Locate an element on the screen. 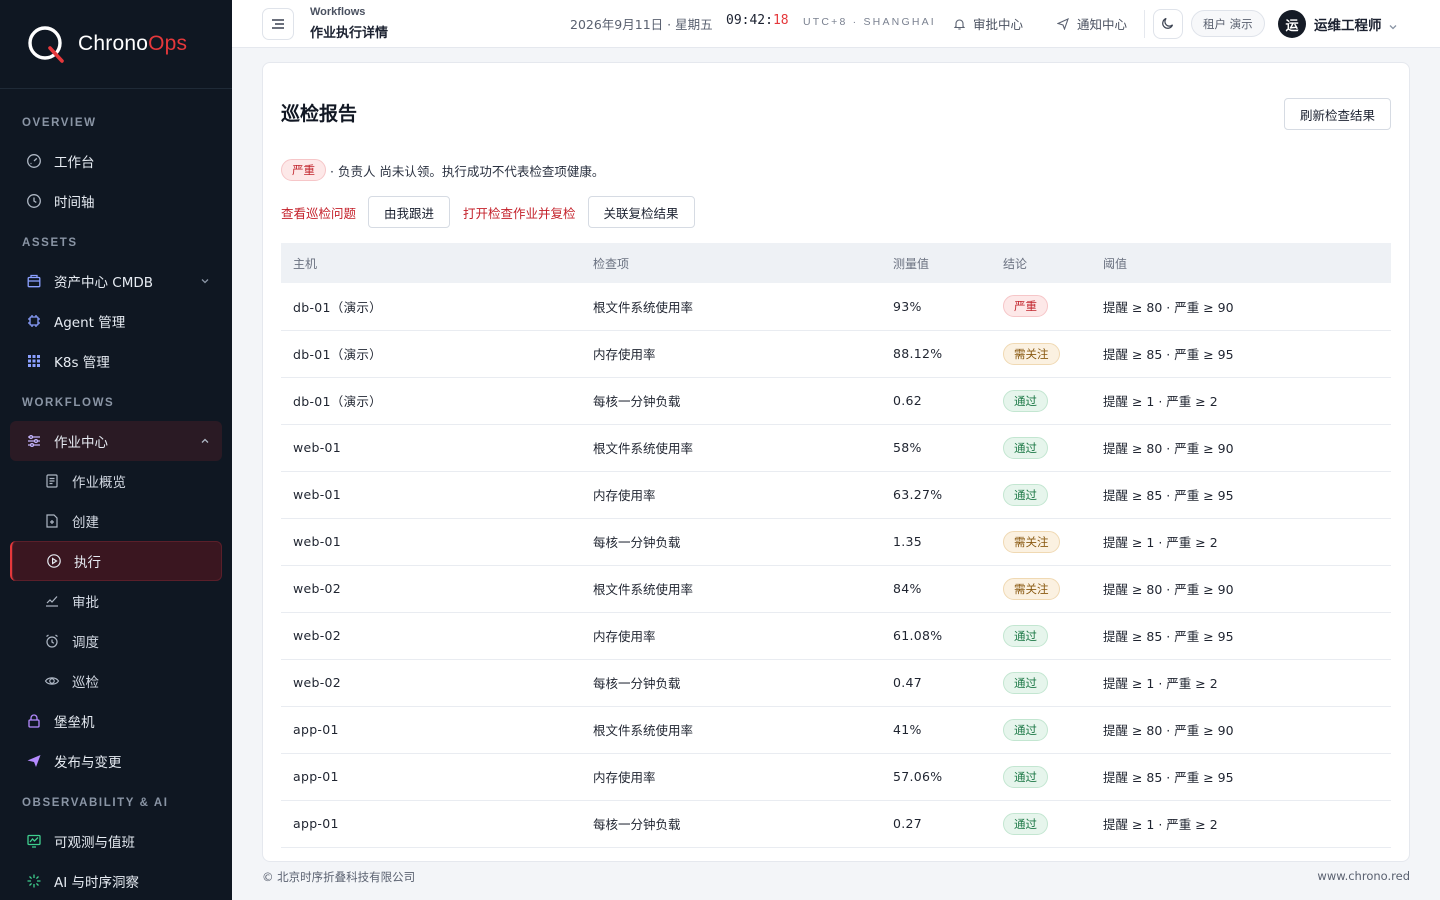  cell-value: 57.06% is located at coordinates (918, 776).